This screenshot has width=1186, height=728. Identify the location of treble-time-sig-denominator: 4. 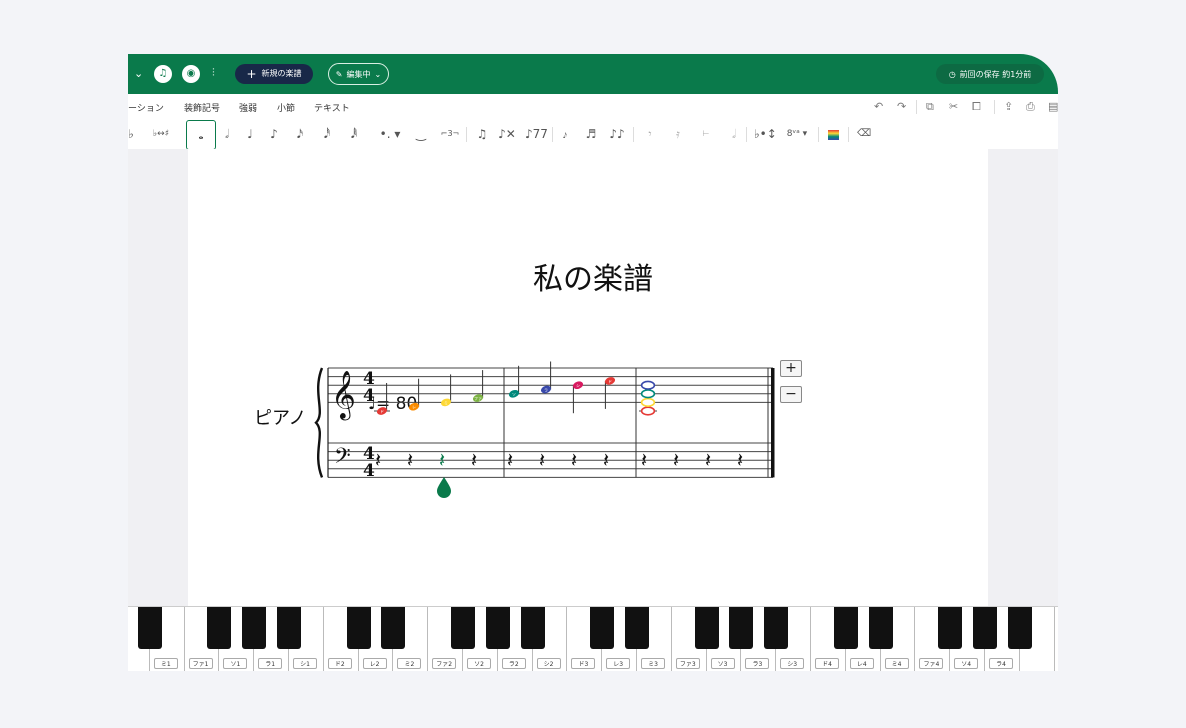
(369, 396).